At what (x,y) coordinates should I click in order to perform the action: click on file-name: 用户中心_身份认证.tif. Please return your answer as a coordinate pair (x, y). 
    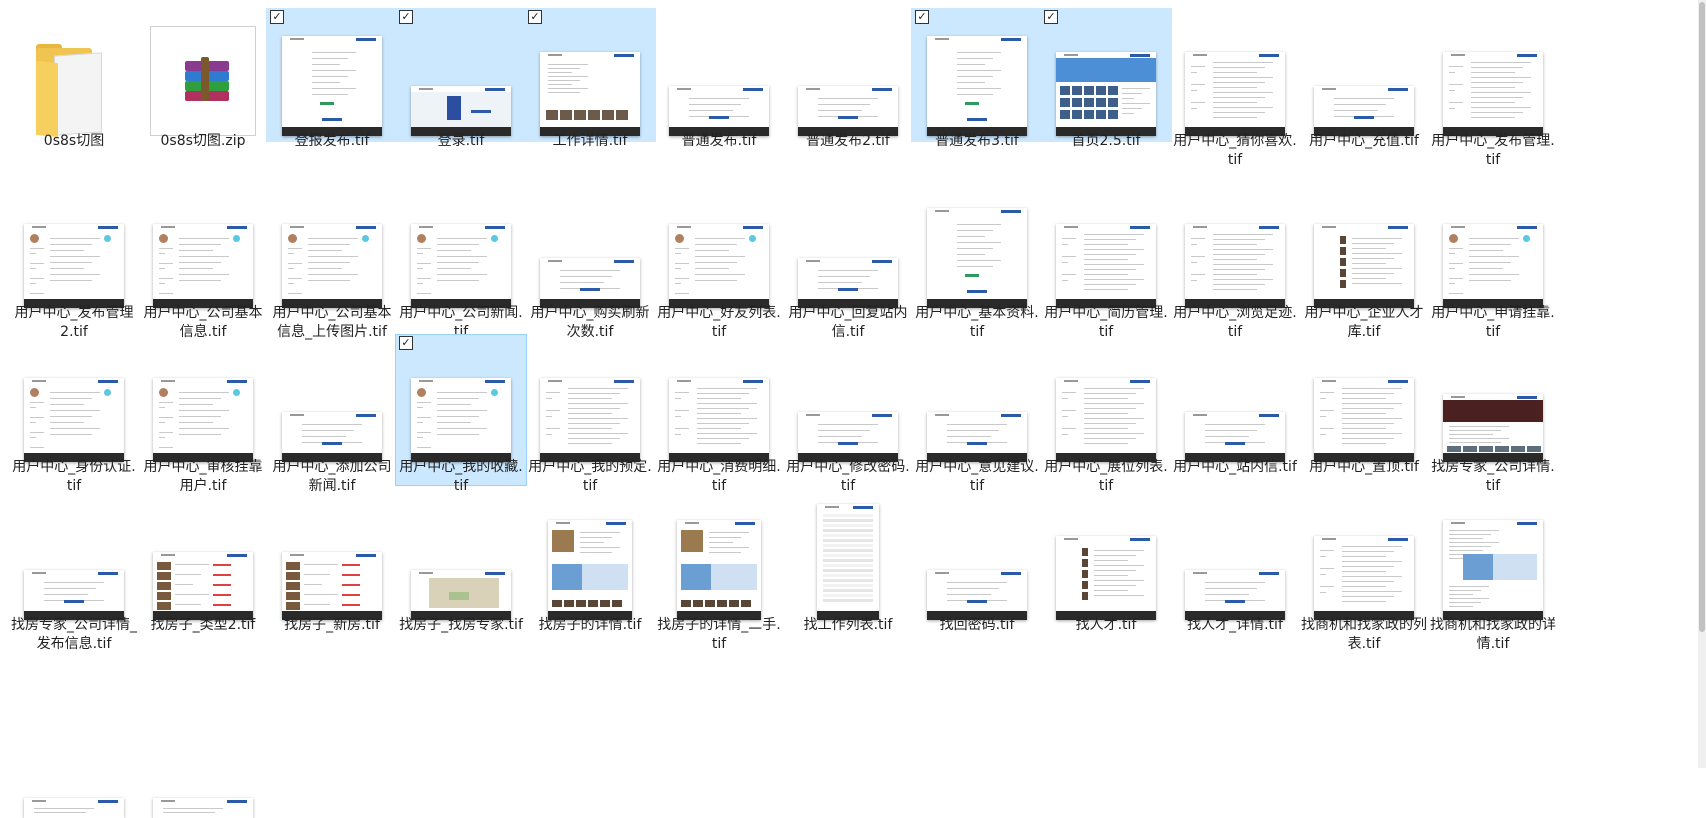
    Looking at the image, I should click on (74, 476).